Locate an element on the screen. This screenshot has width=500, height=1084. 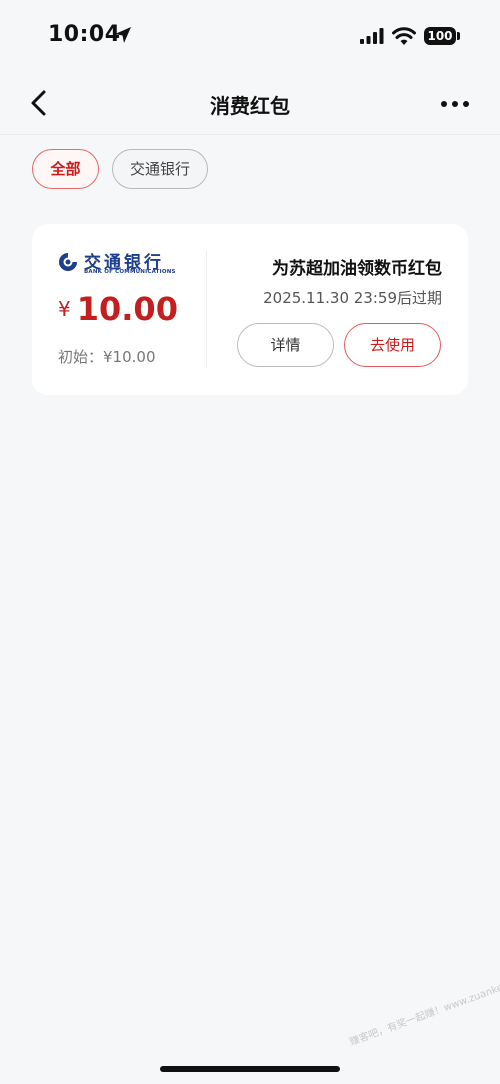
nav-bar: 消费红包 is located at coordinates (250, 103).